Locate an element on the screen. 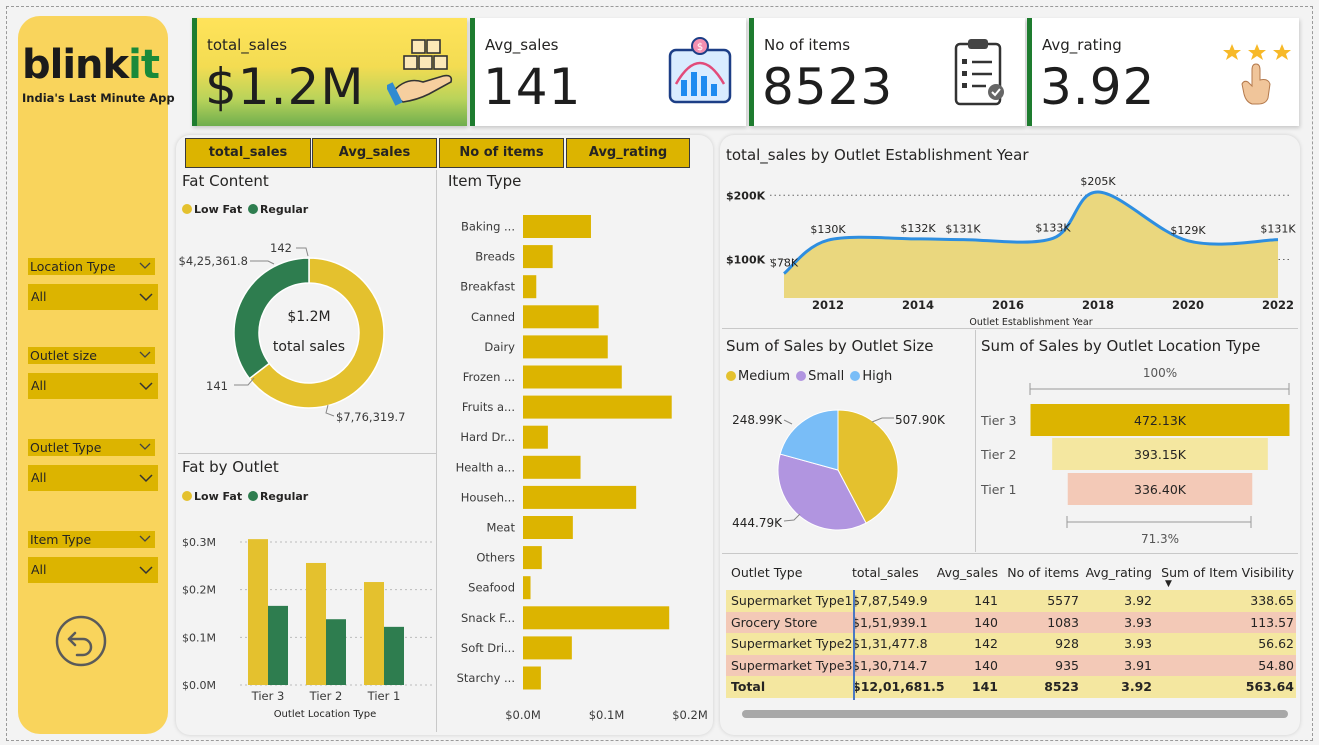  funnel-category-label: Tier 2 is located at coordinates (998, 454).